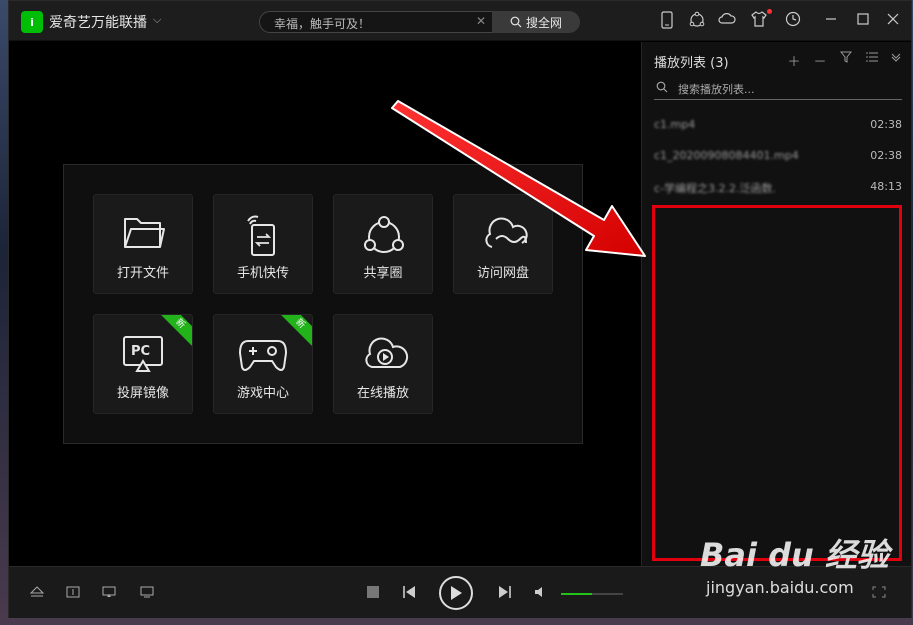 The image size is (913, 625). I want to click on phone-transfer-tile: 手机快传, so click(263, 244).